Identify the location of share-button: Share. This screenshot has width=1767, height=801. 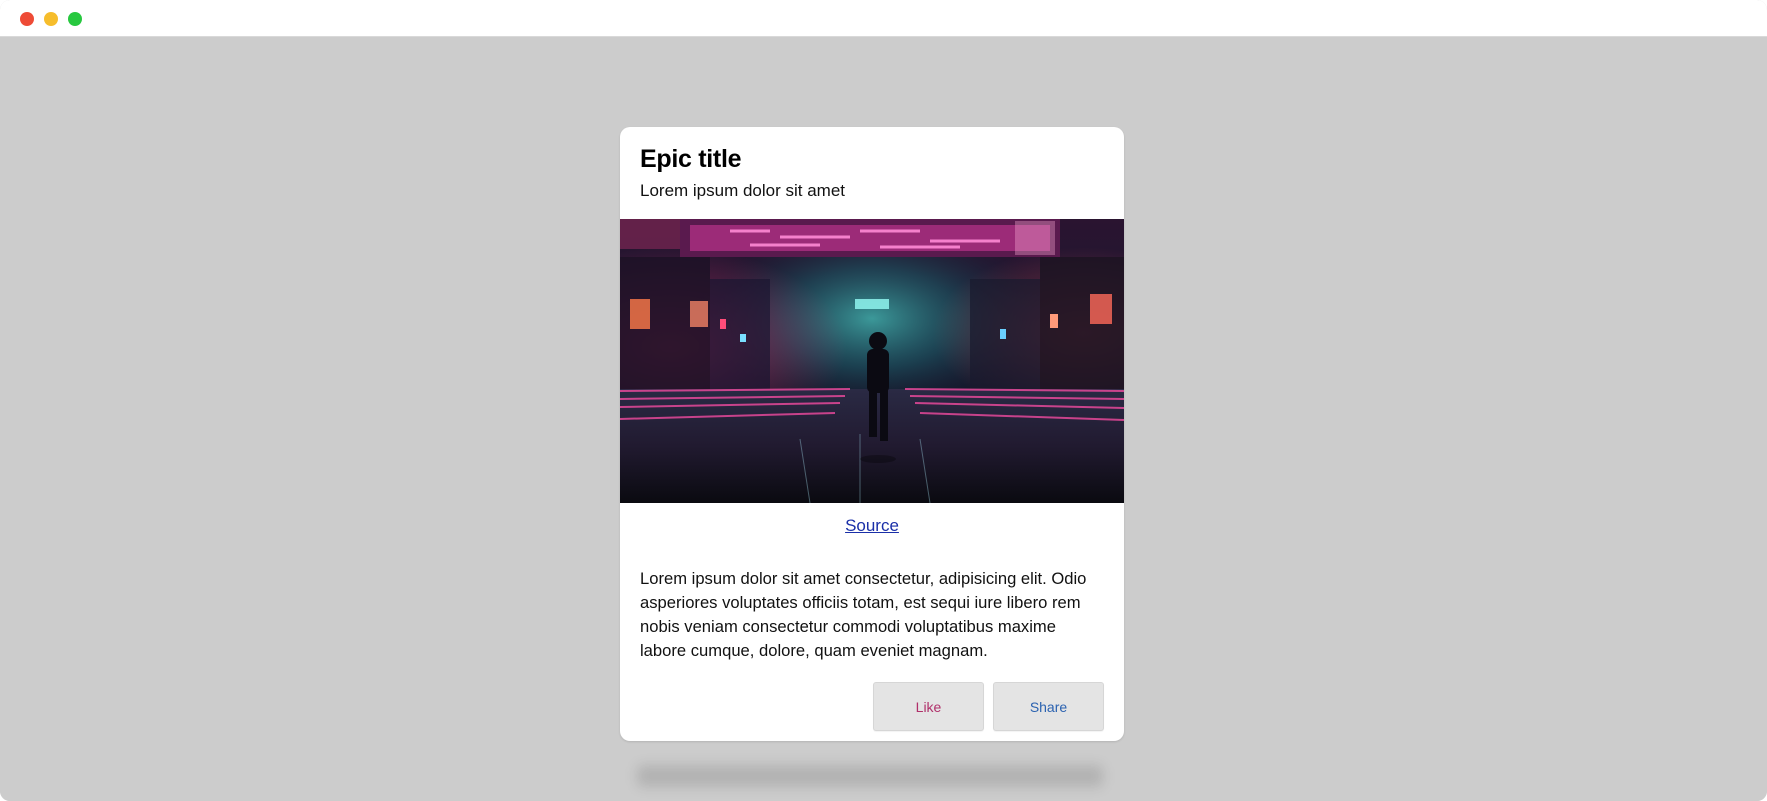
(1048, 706).